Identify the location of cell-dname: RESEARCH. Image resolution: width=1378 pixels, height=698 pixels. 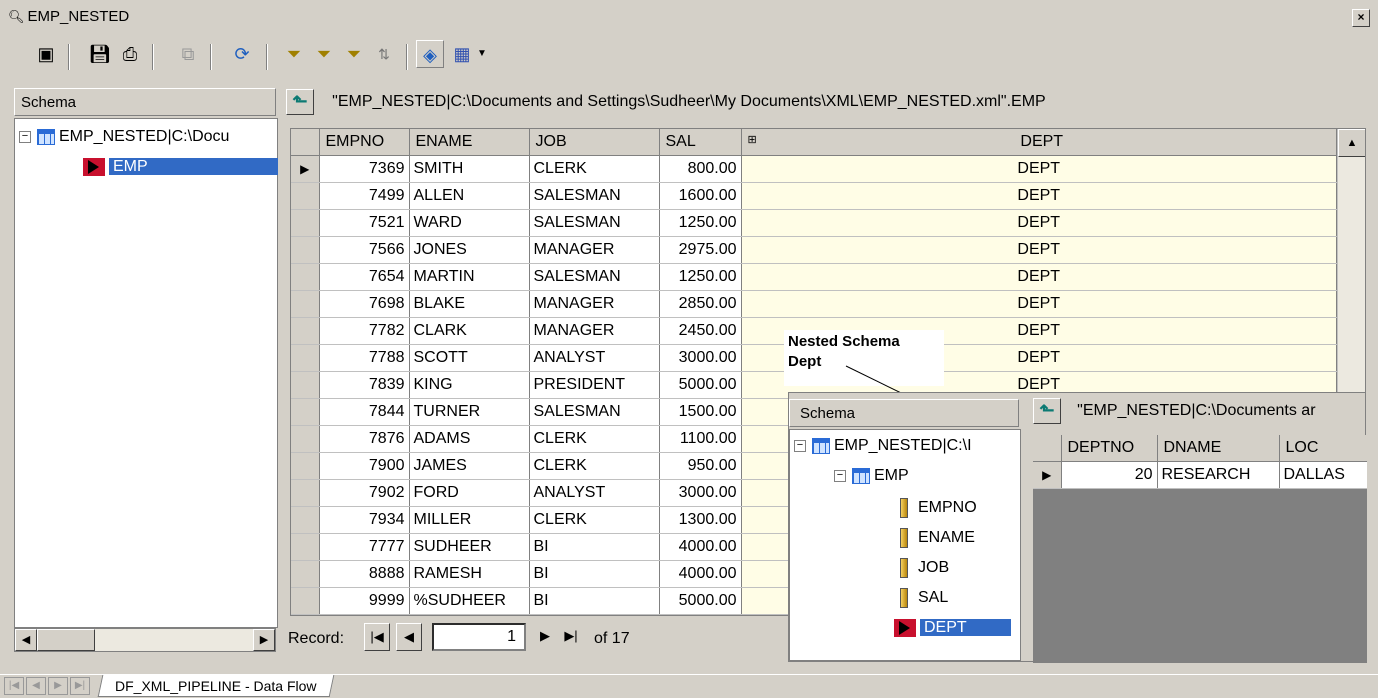
(1218, 475).